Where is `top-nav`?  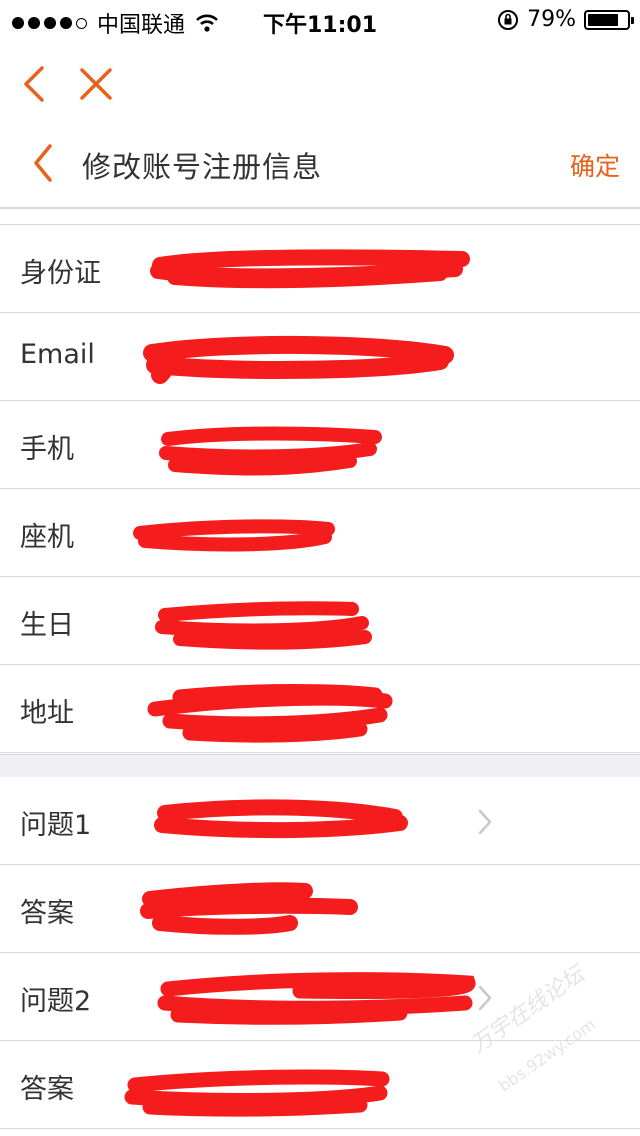 top-nav is located at coordinates (320, 85).